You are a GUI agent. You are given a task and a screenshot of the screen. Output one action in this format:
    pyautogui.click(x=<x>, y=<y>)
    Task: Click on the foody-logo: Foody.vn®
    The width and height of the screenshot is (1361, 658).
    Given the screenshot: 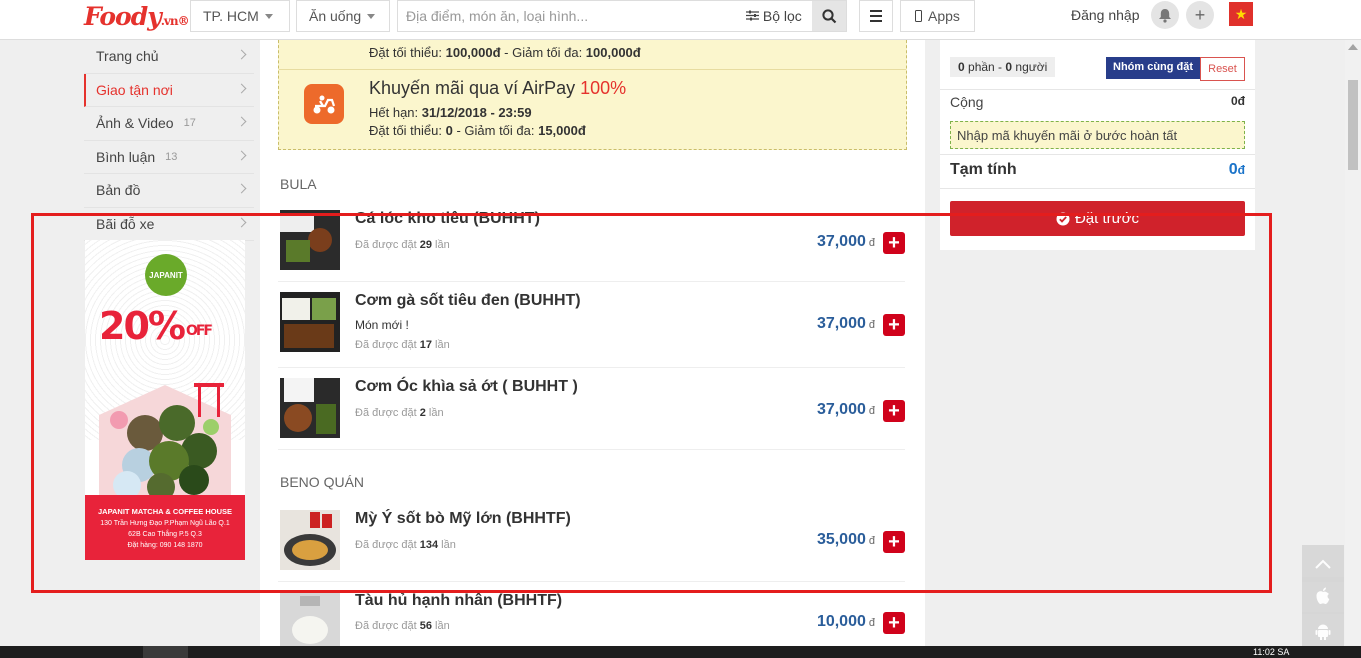 What is the action you would take?
    pyautogui.click(x=137, y=16)
    